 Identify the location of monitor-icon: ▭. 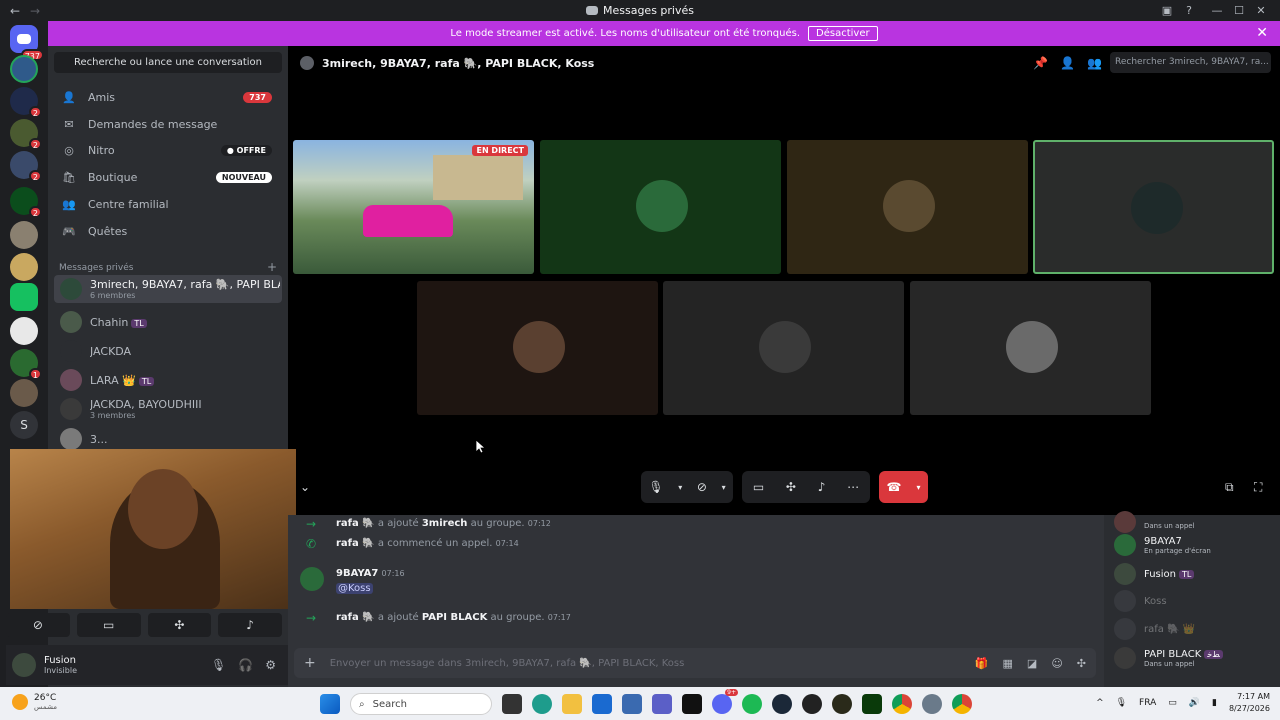
(1172, 703).